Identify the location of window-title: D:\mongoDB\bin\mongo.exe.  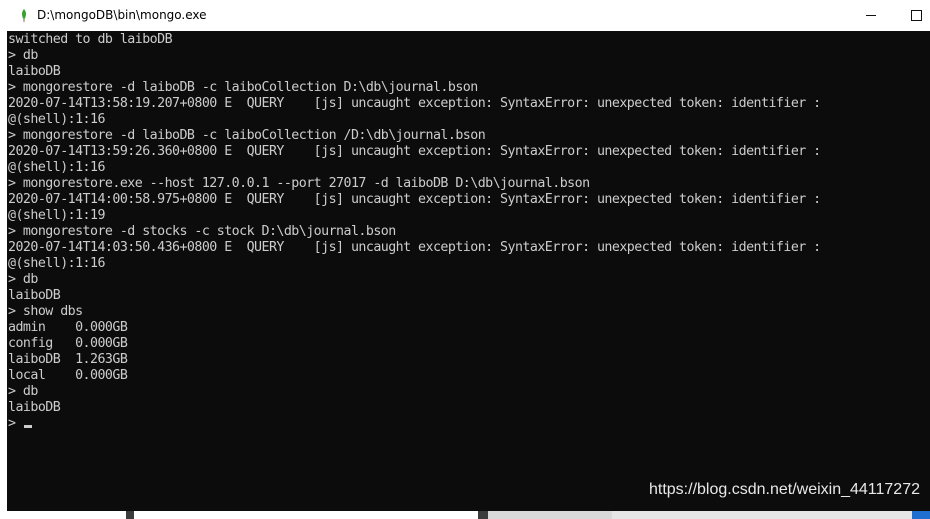
(122, 15).